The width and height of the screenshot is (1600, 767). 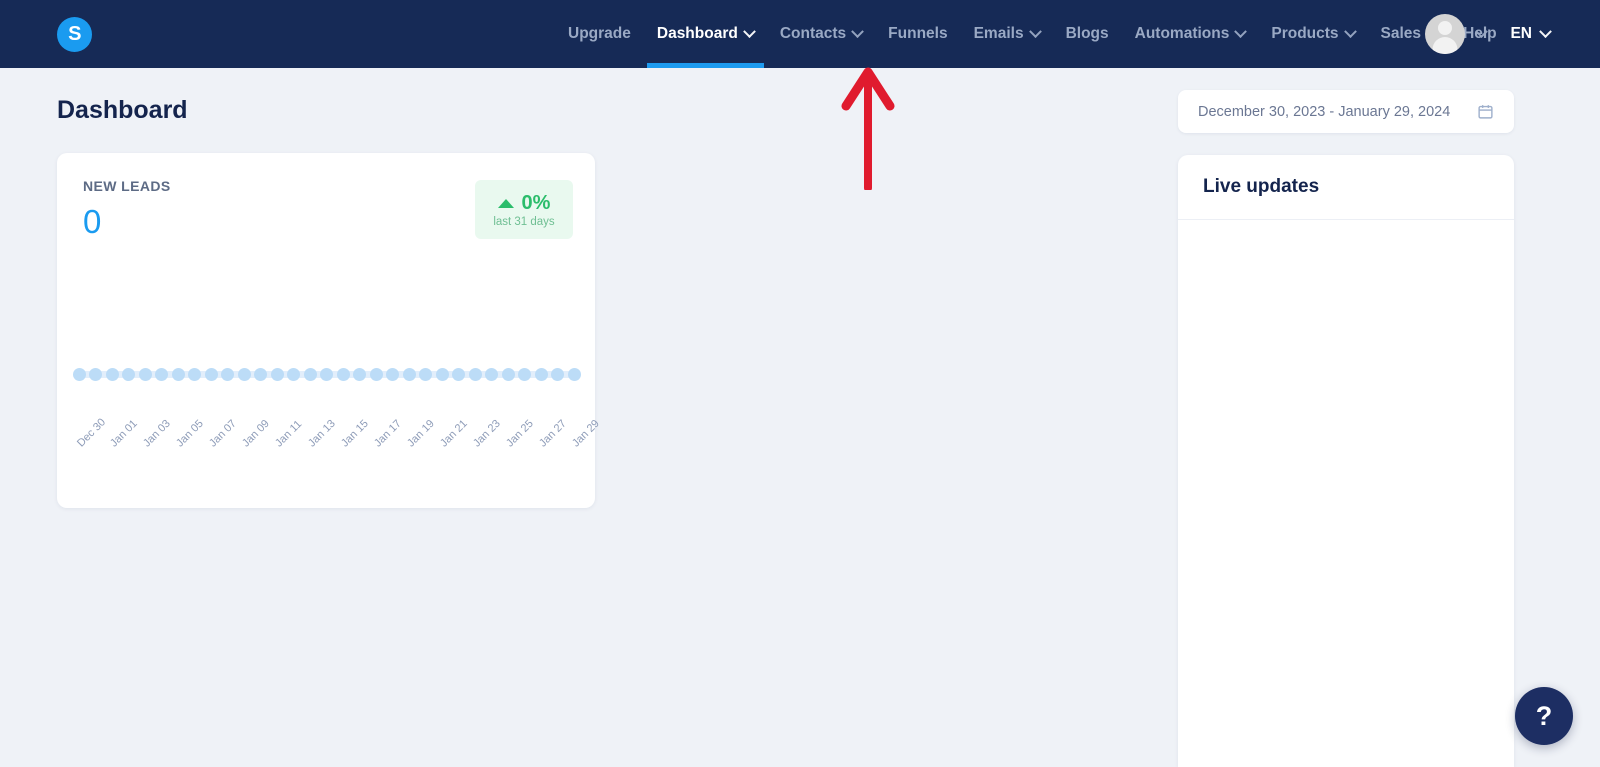 I want to click on nav-item-label: Funnels, so click(x=918, y=33).